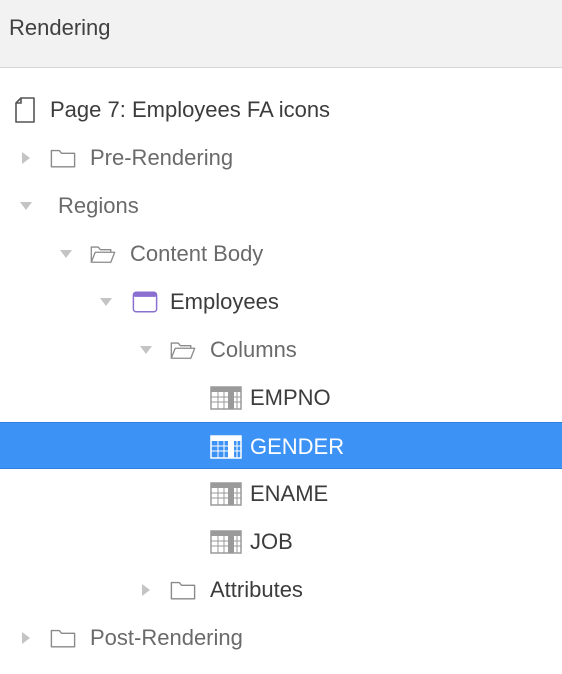 This screenshot has height=674, width=562. I want to click on tree-node-attributes: Attributes, so click(281, 589).